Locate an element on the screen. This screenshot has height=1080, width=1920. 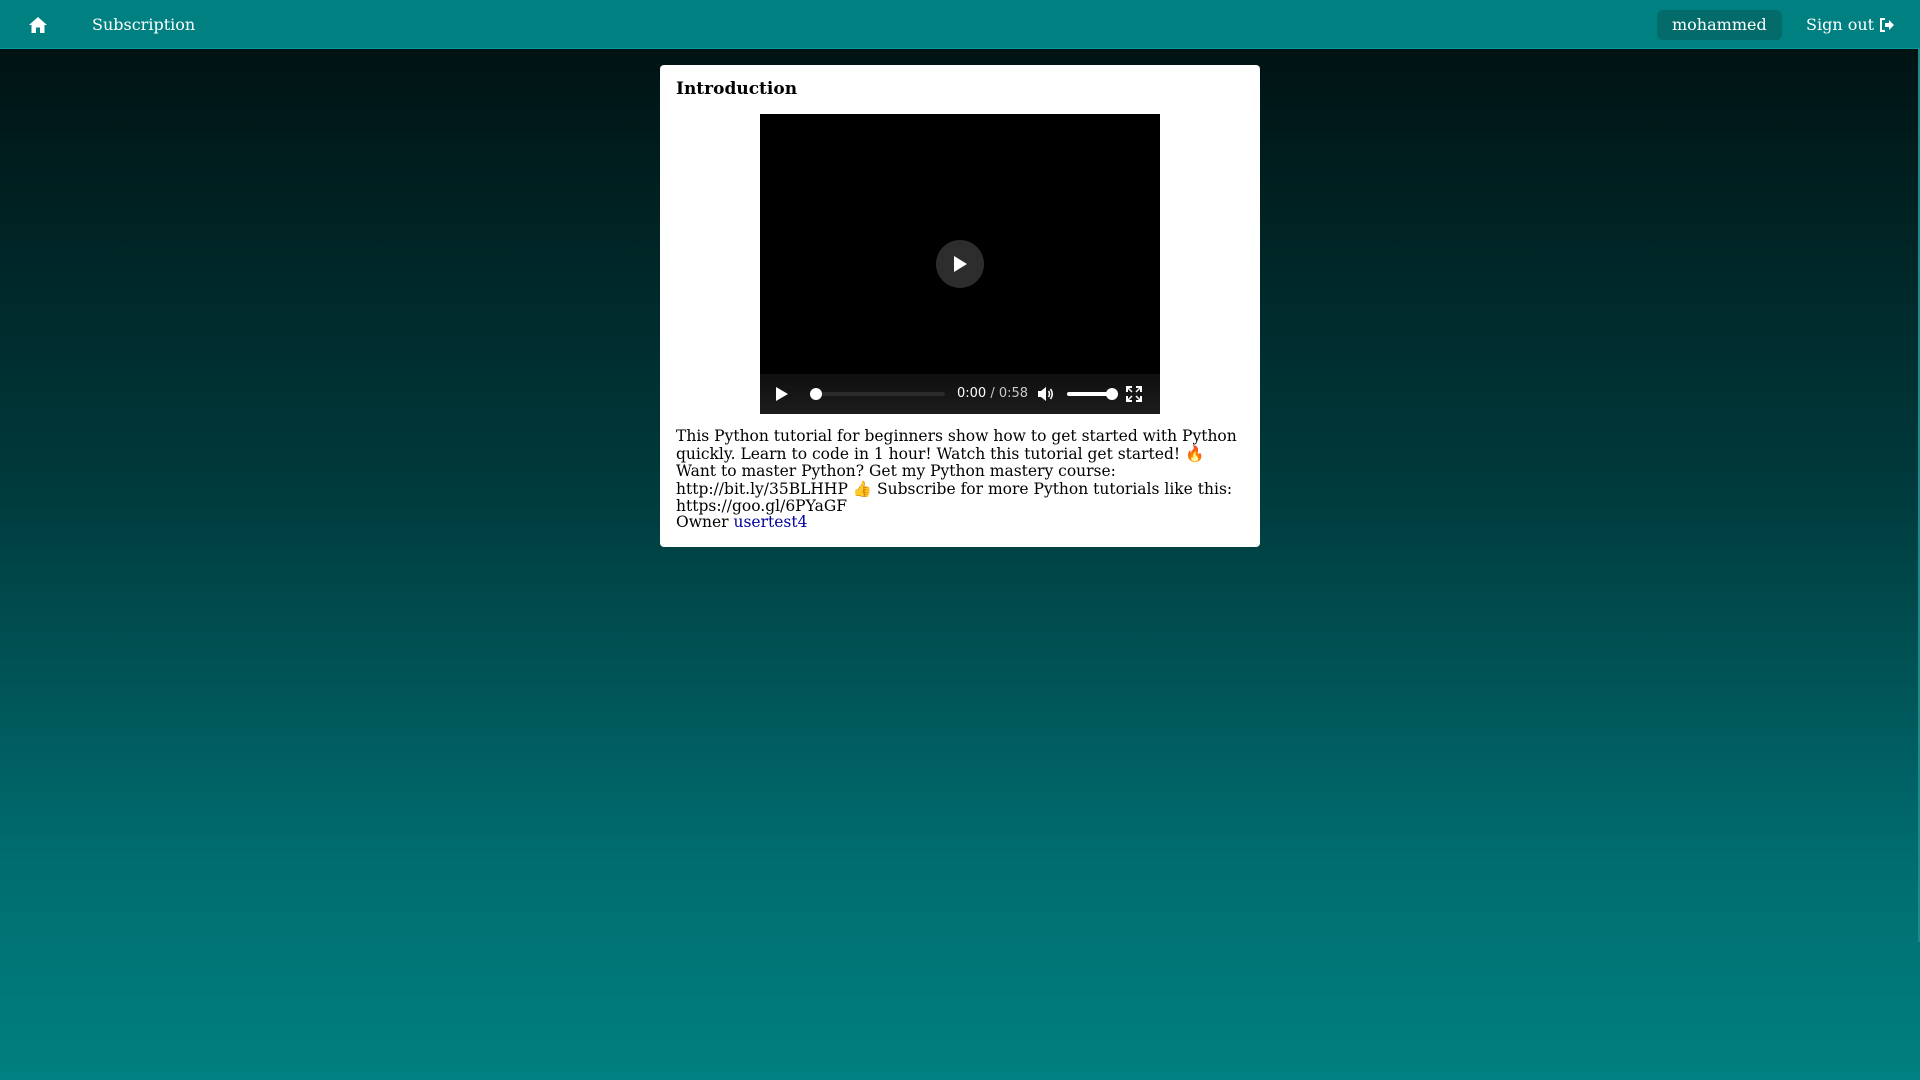
fullscreen-button is located at coordinates (1134, 394).